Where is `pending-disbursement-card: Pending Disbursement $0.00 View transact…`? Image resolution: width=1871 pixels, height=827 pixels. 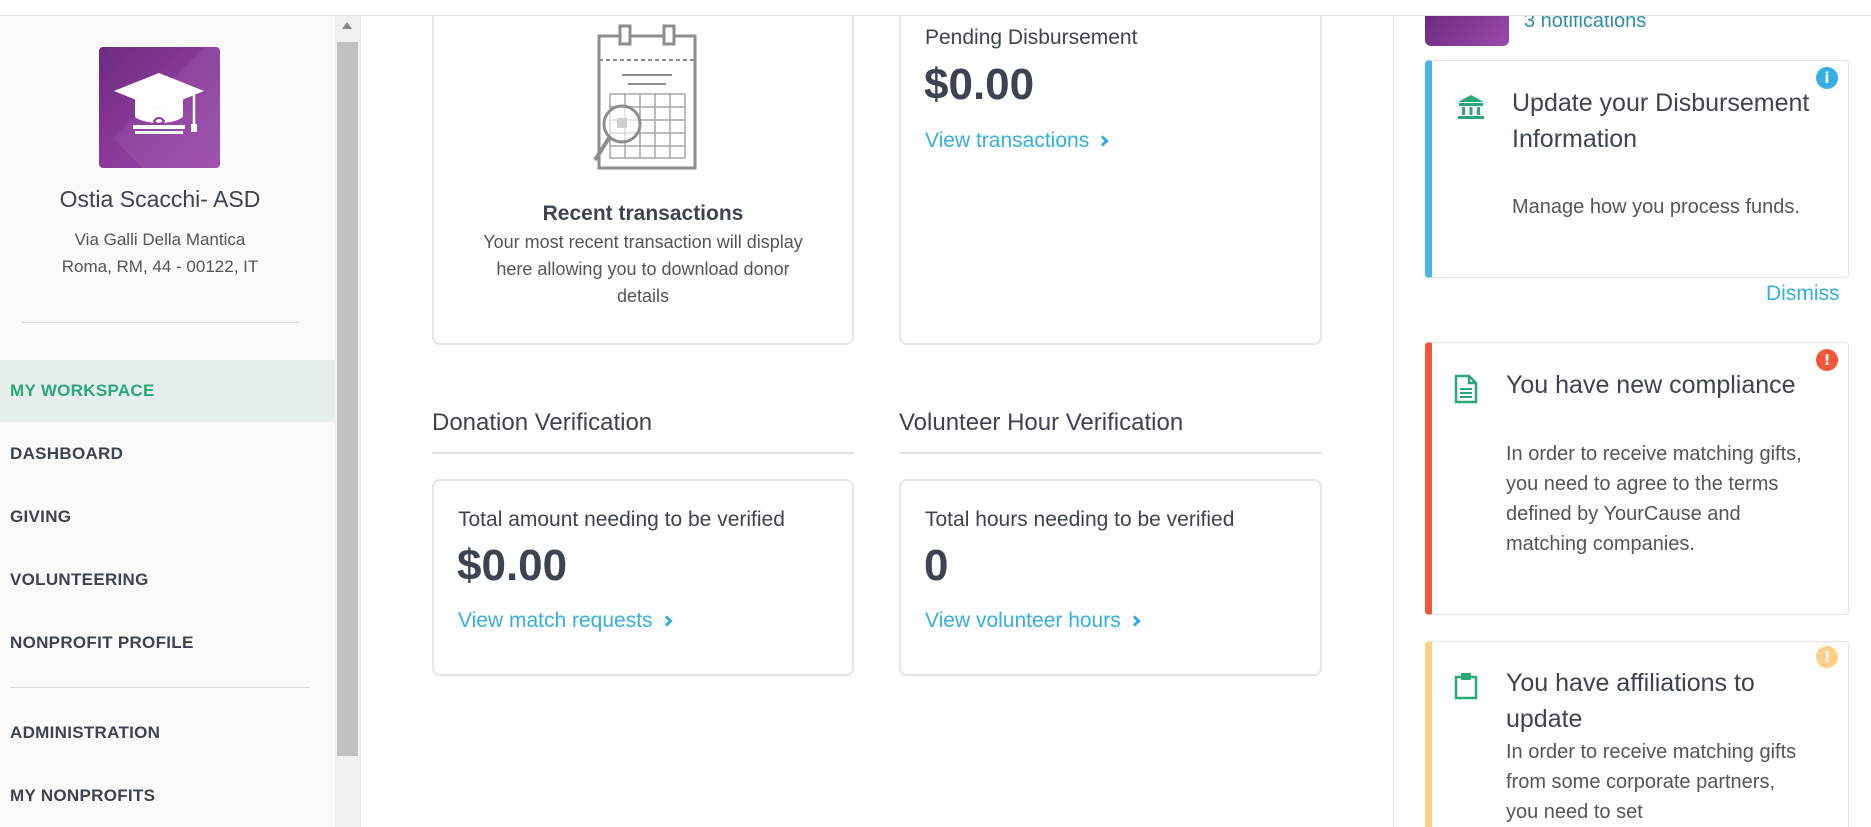
pending-disbursement-card: Pending Disbursement $0.00 View transact… is located at coordinates (1110, 172).